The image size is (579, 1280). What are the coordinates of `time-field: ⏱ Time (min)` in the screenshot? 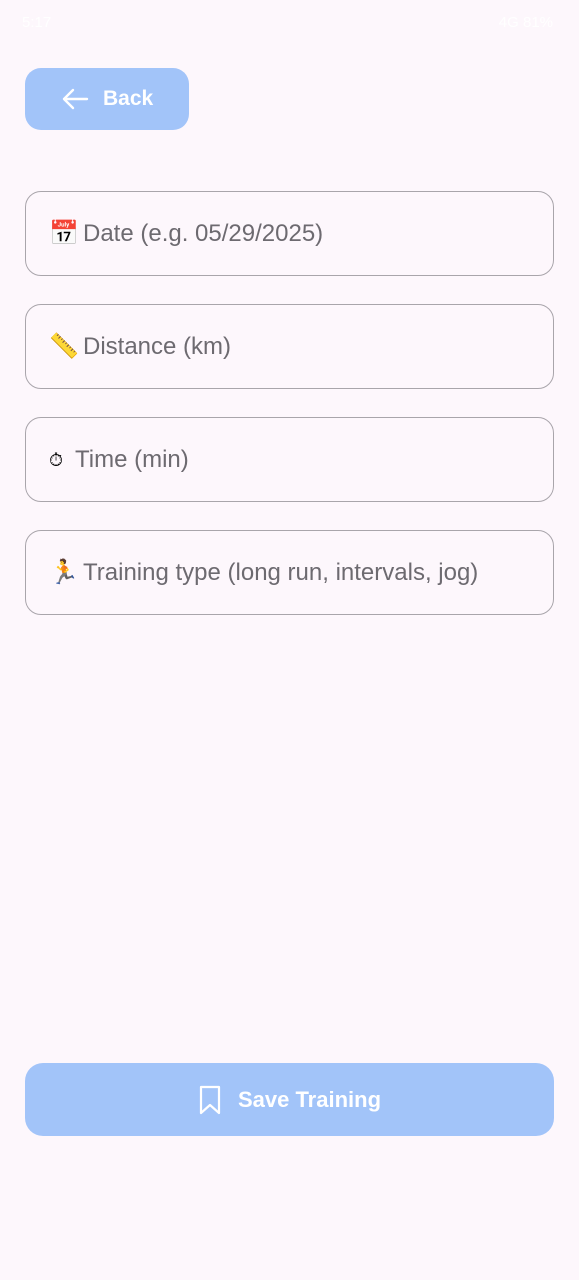 It's located at (289, 459).